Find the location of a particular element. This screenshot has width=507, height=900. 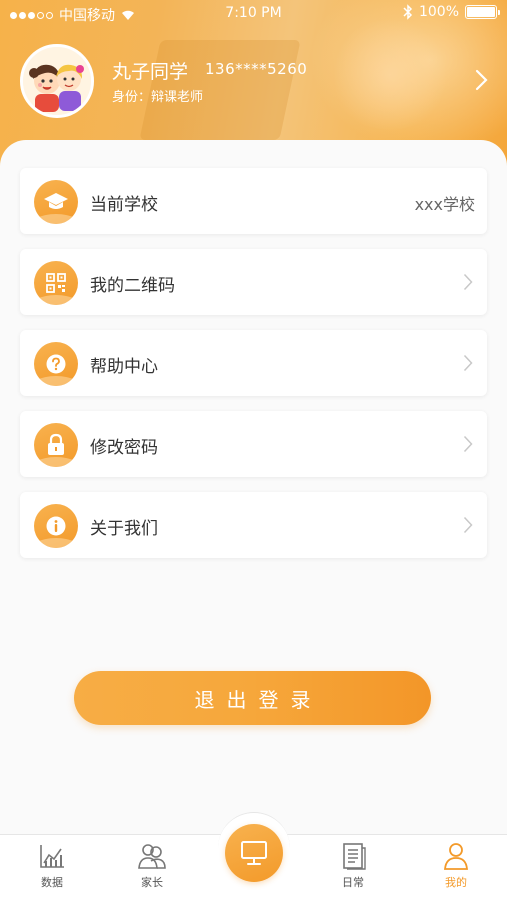

lock-icon is located at coordinates (56, 445).